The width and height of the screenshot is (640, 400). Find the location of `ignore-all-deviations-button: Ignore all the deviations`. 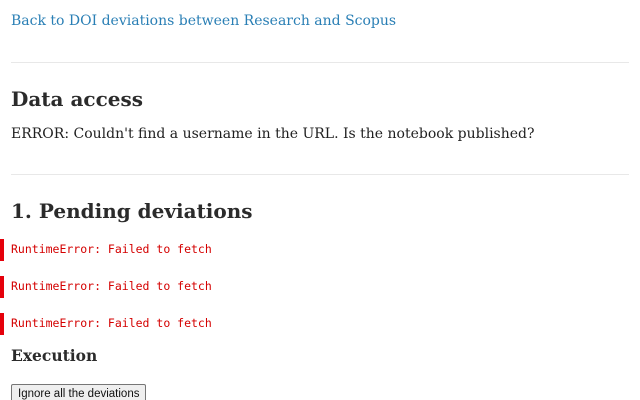

ignore-all-deviations-button: Ignore all the deviations is located at coordinates (79, 392).